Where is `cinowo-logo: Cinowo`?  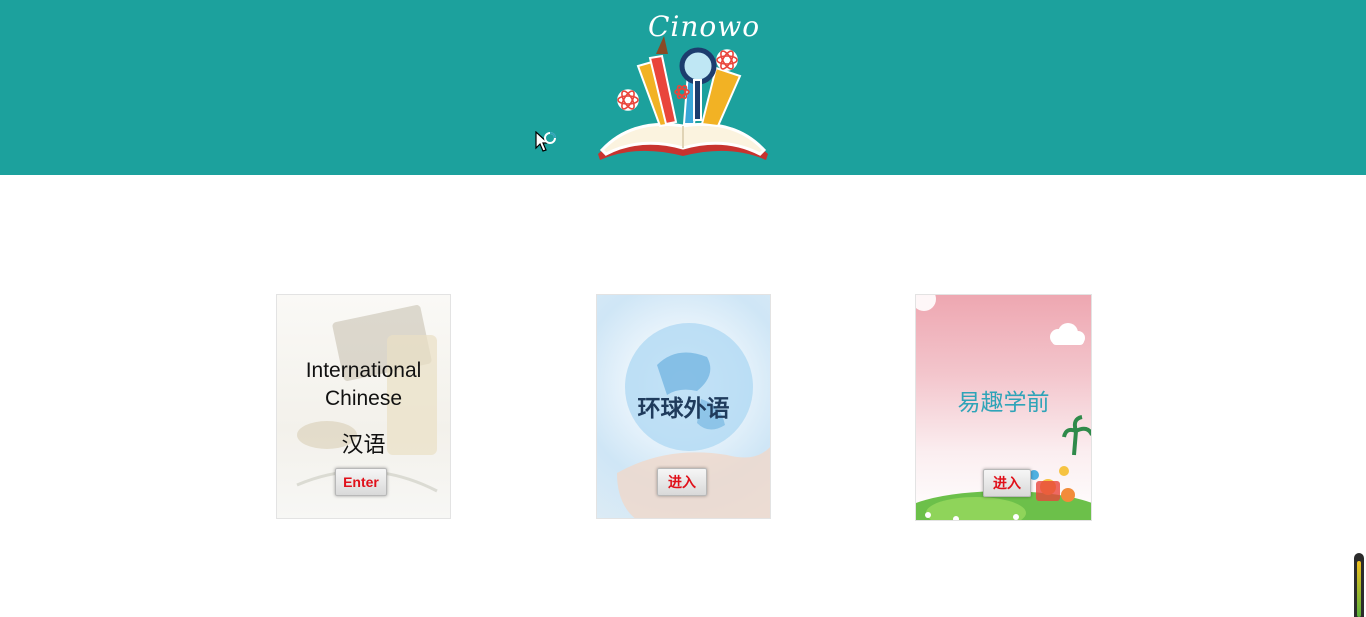 cinowo-logo: Cinowo is located at coordinates (683, 86).